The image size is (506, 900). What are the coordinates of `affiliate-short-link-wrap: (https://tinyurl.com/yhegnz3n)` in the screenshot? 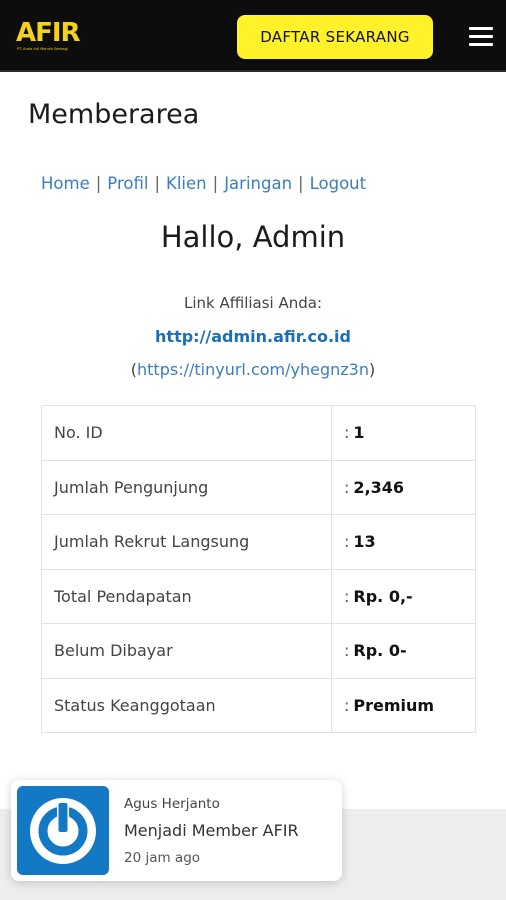 It's located at (253, 369).